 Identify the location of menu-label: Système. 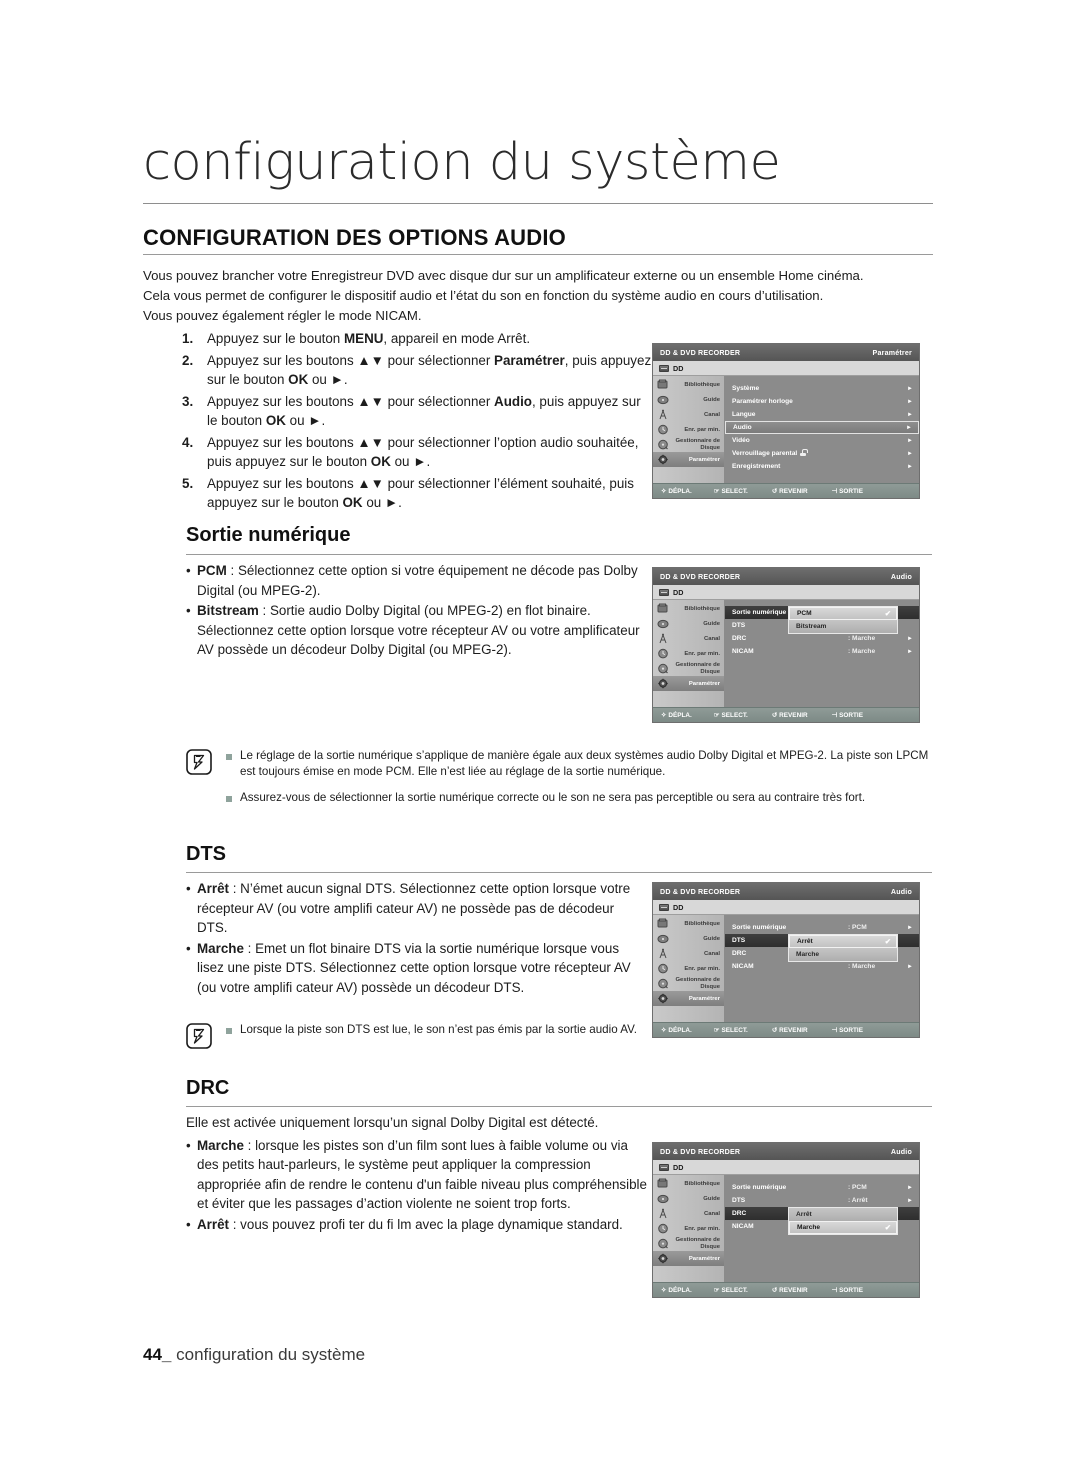
(746, 388).